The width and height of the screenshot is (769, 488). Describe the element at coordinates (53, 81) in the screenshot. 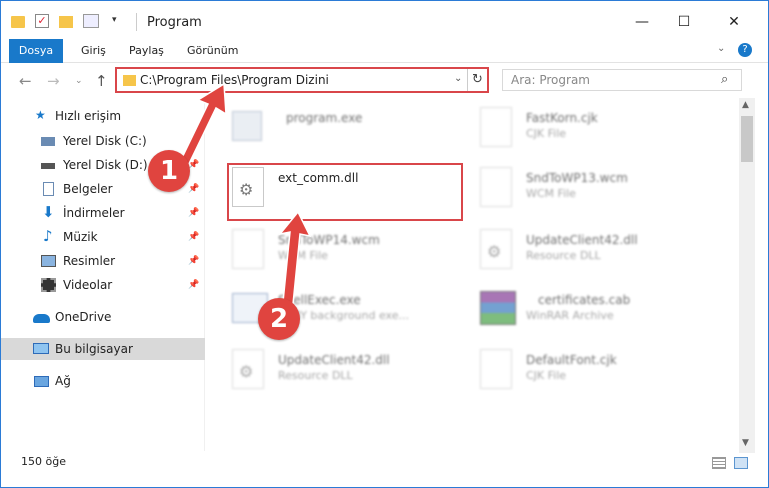

I see `forward-arrow-icon: →` at that location.